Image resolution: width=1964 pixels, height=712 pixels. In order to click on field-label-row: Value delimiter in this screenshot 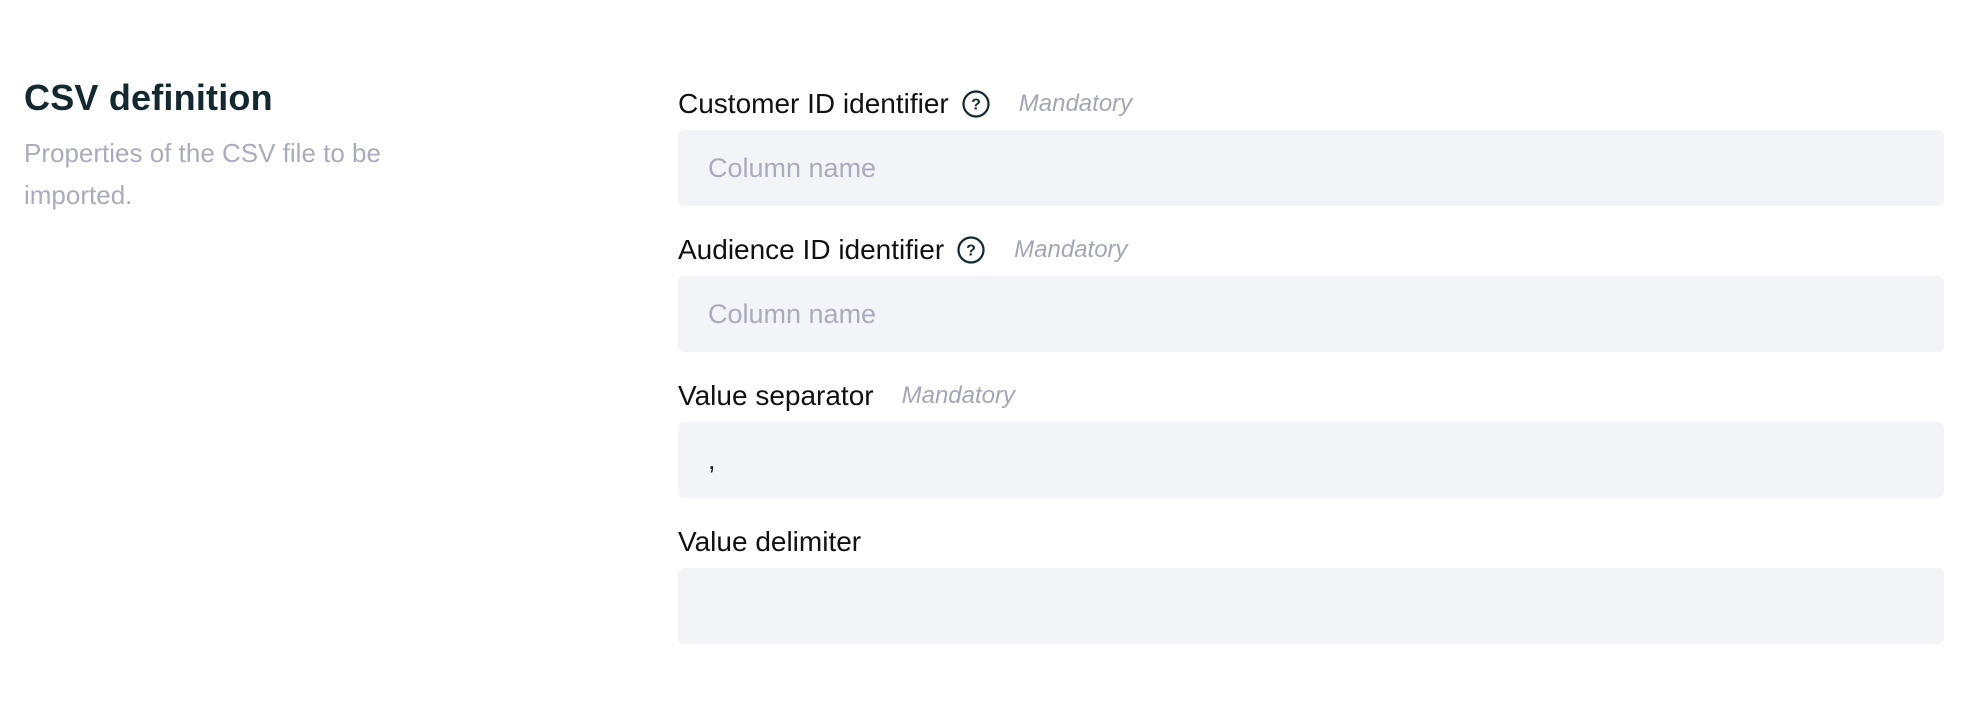, I will do `click(1311, 542)`.